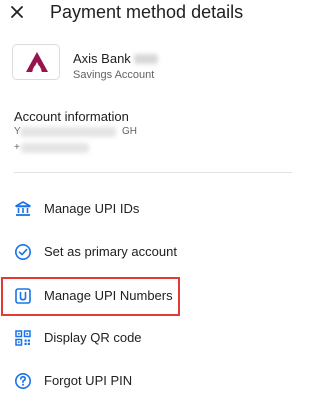 This screenshot has width=320, height=400. Describe the element at coordinates (88, 380) in the screenshot. I see `menu-item-label: Forgot UPI PIN` at that location.